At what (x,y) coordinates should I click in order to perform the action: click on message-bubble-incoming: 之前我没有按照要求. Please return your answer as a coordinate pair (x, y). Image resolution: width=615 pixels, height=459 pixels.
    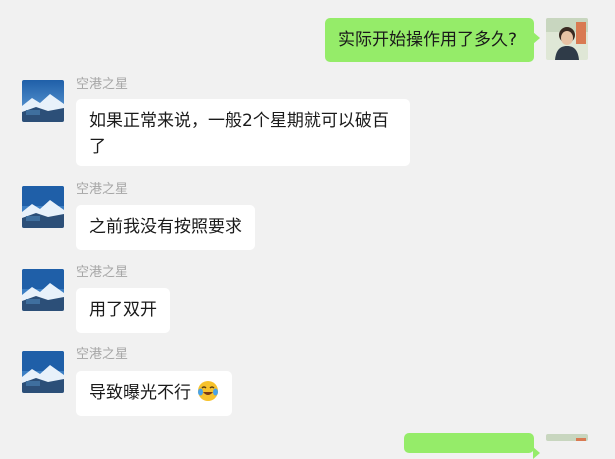
    Looking at the image, I should click on (165, 227).